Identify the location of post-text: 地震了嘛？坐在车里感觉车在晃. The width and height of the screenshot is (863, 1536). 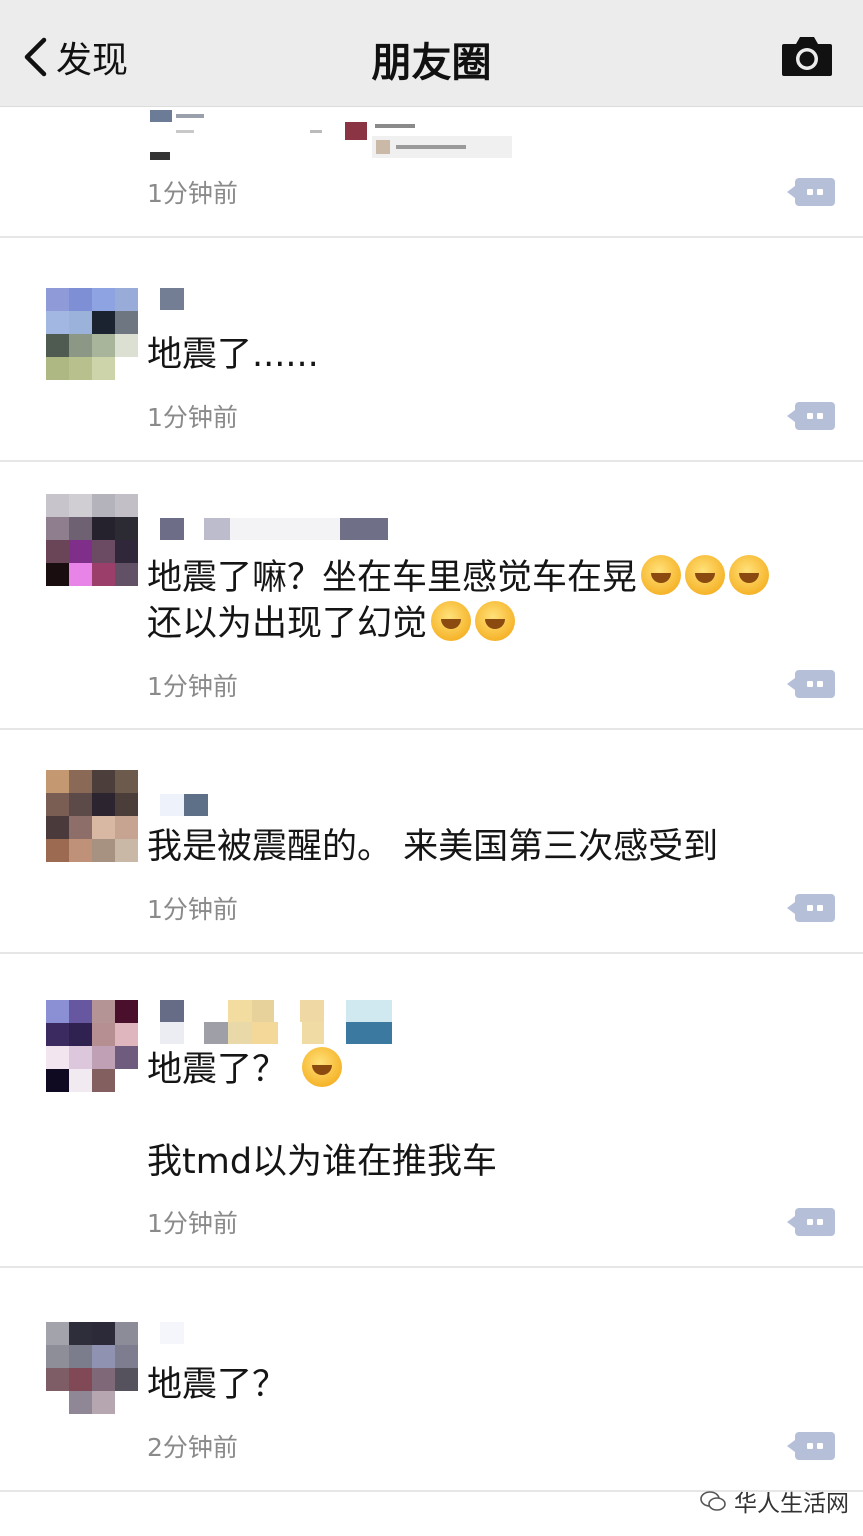
(458, 578).